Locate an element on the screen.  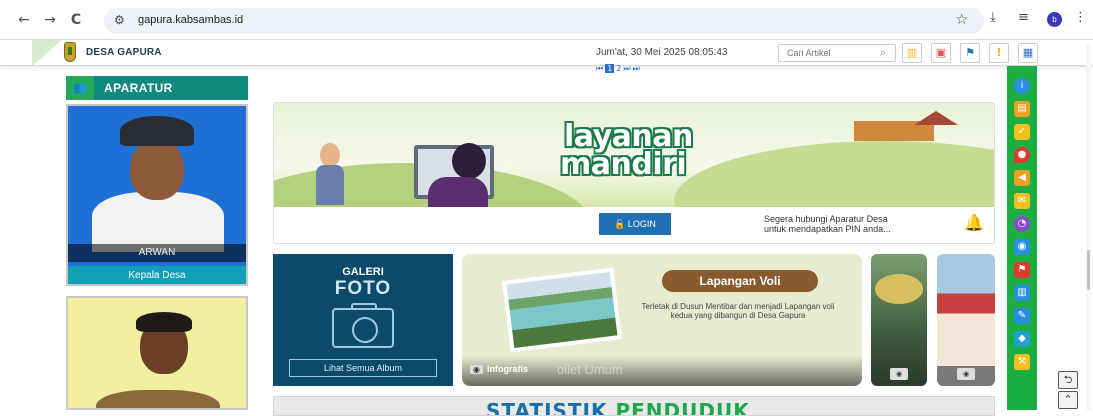
foto-label: FOTO is located at coordinates (363, 288).